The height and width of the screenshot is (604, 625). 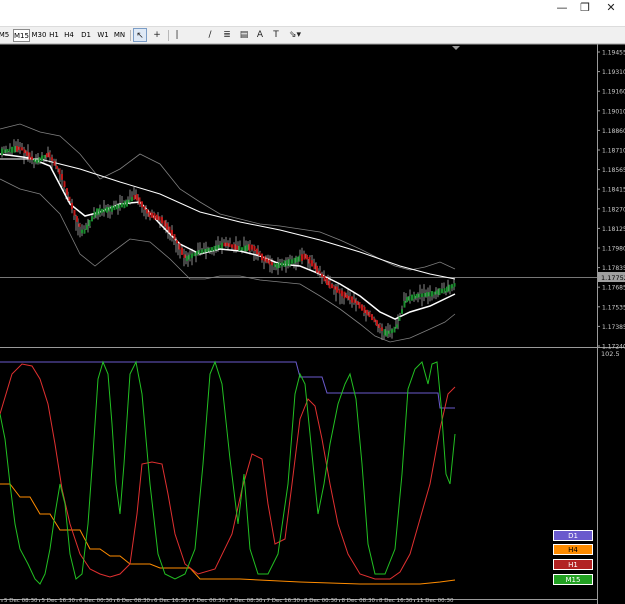 I want to click on time-label: 8 Dec 08:30, so click(x=359, y=601).